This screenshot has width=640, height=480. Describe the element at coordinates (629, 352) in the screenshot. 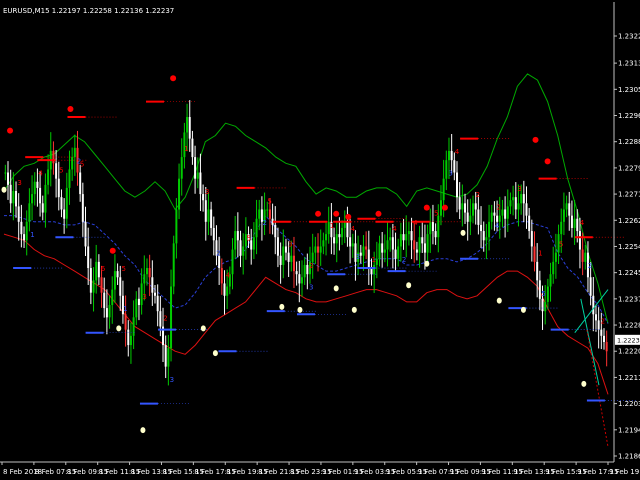

I see `price-tick-label: 1.22200` at that location.